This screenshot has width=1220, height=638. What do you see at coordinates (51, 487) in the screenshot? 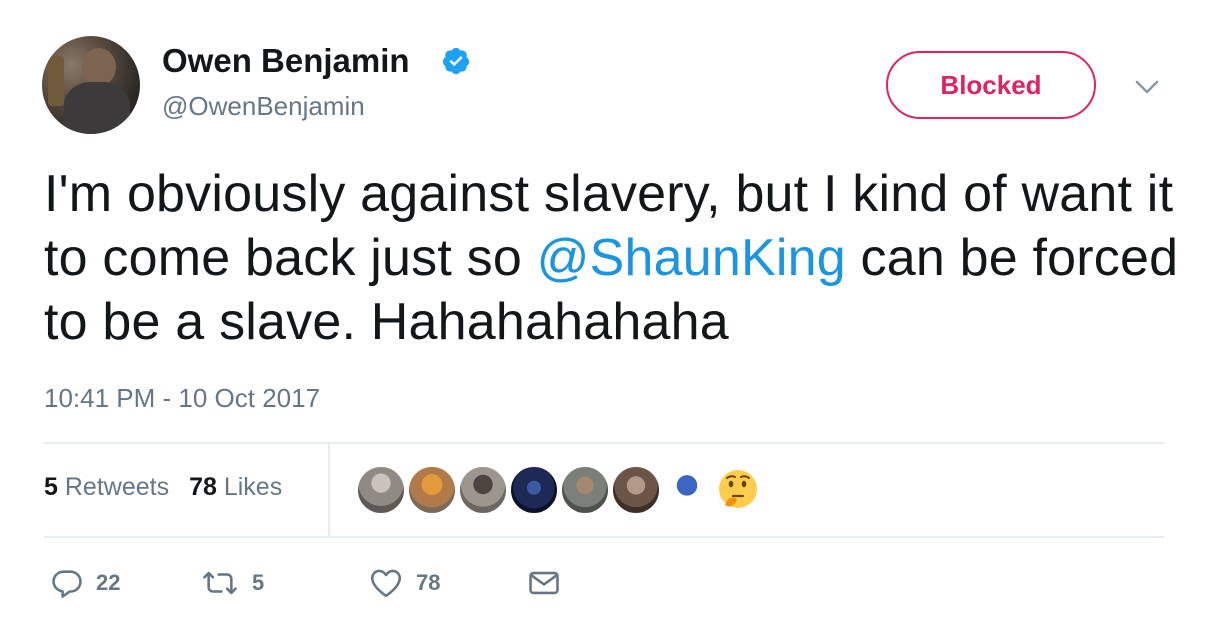
I see `retweets-count: 5` at bounding box center [51, 487].